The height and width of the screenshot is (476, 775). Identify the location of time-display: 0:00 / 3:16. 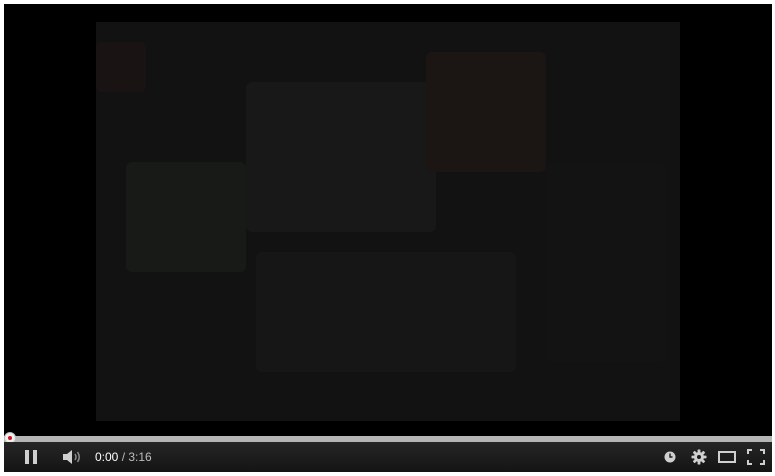
(123, 457).